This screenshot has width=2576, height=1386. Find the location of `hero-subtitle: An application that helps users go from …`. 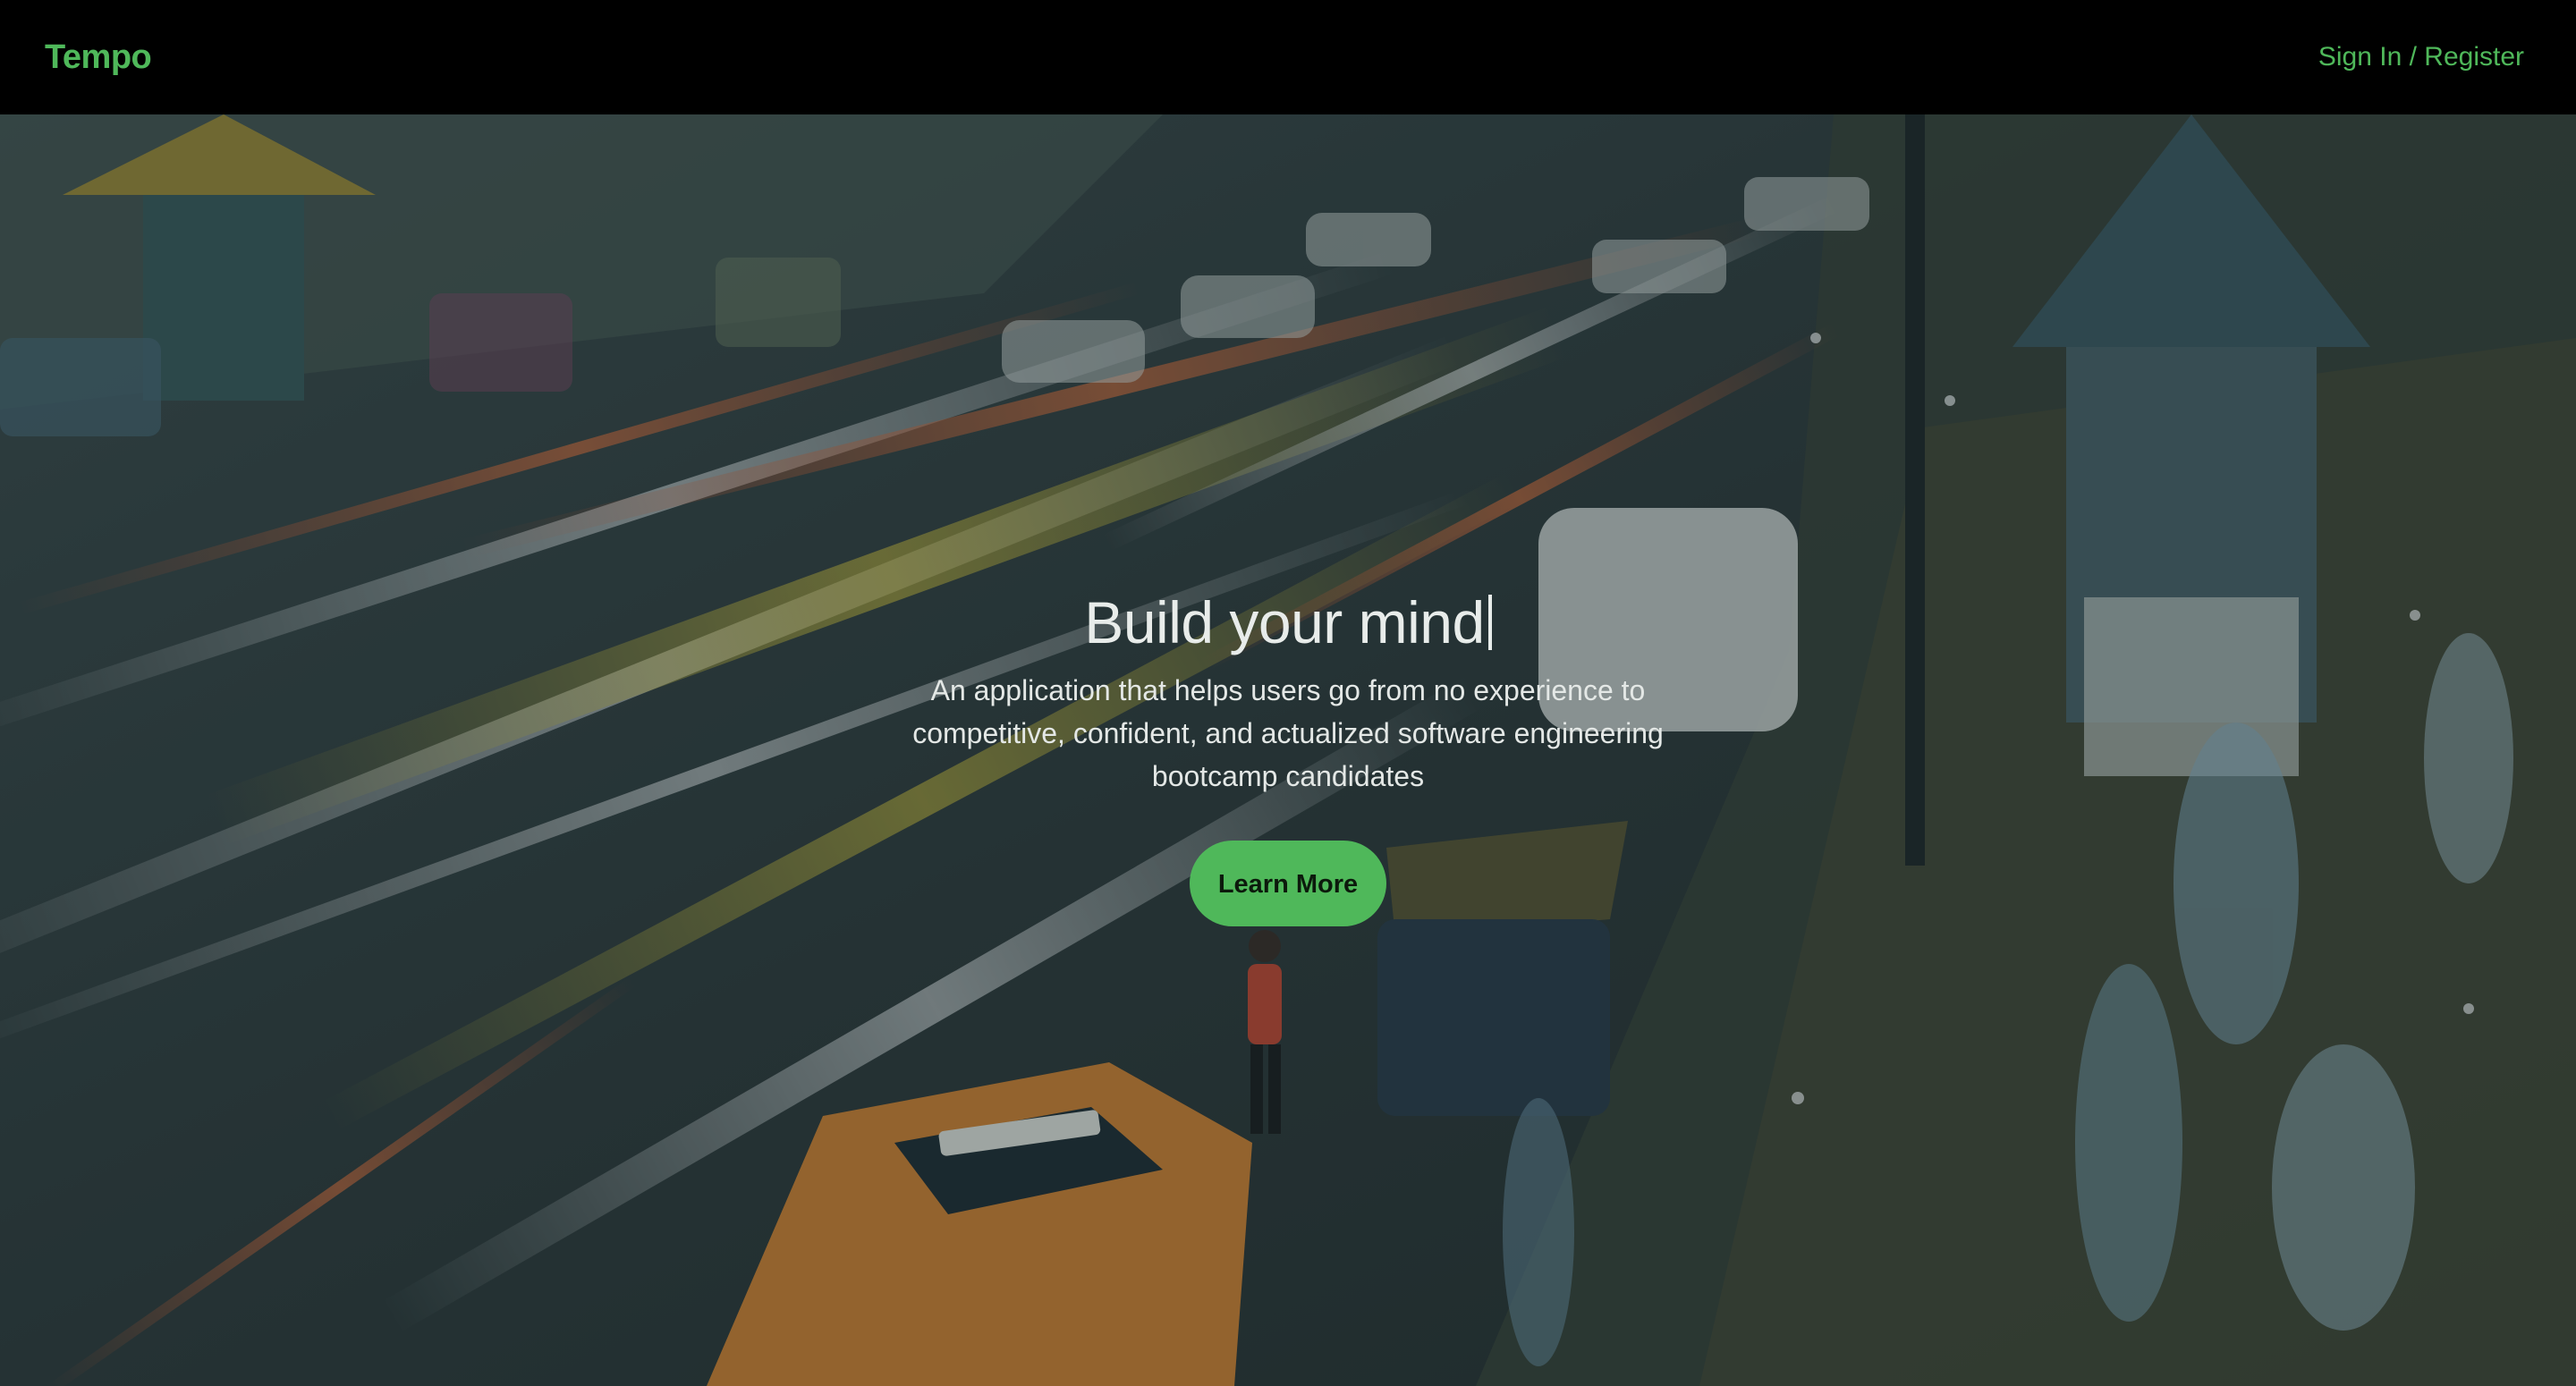

hero-subtitle: An application that helps users go from … is located at coordinates (1288, 733).